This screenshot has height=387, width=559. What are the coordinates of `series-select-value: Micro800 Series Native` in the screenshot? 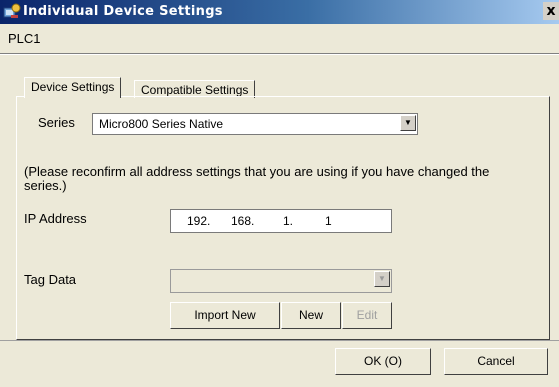 It's located at (161, 124).